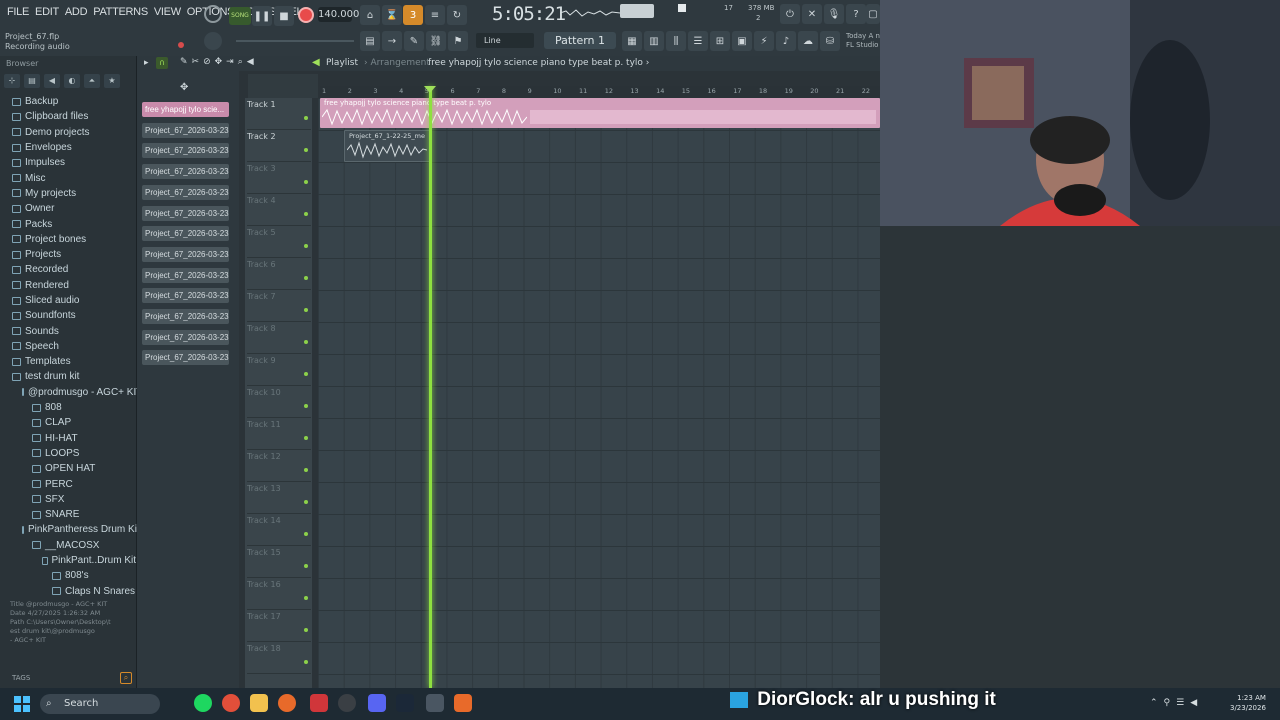 The image size is (1280, 720). What do you see at coordinates (68, 453) in the screenshot?
I see `browser-item: LOOPS` at bounding box center [68, 453].